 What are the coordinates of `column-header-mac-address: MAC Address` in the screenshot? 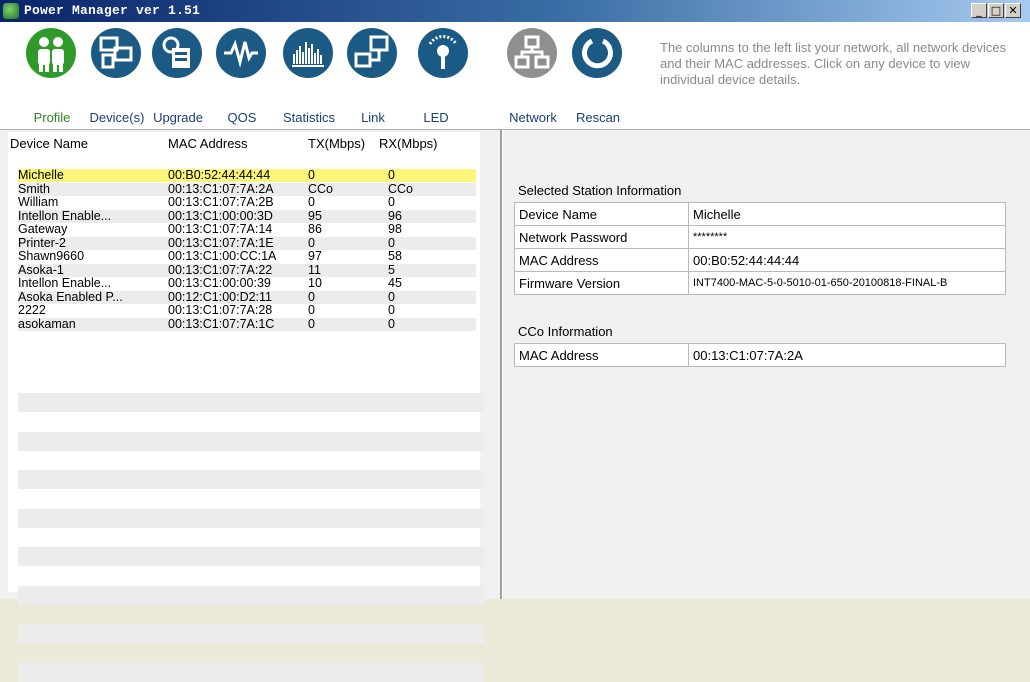 It's located at (207, 143).